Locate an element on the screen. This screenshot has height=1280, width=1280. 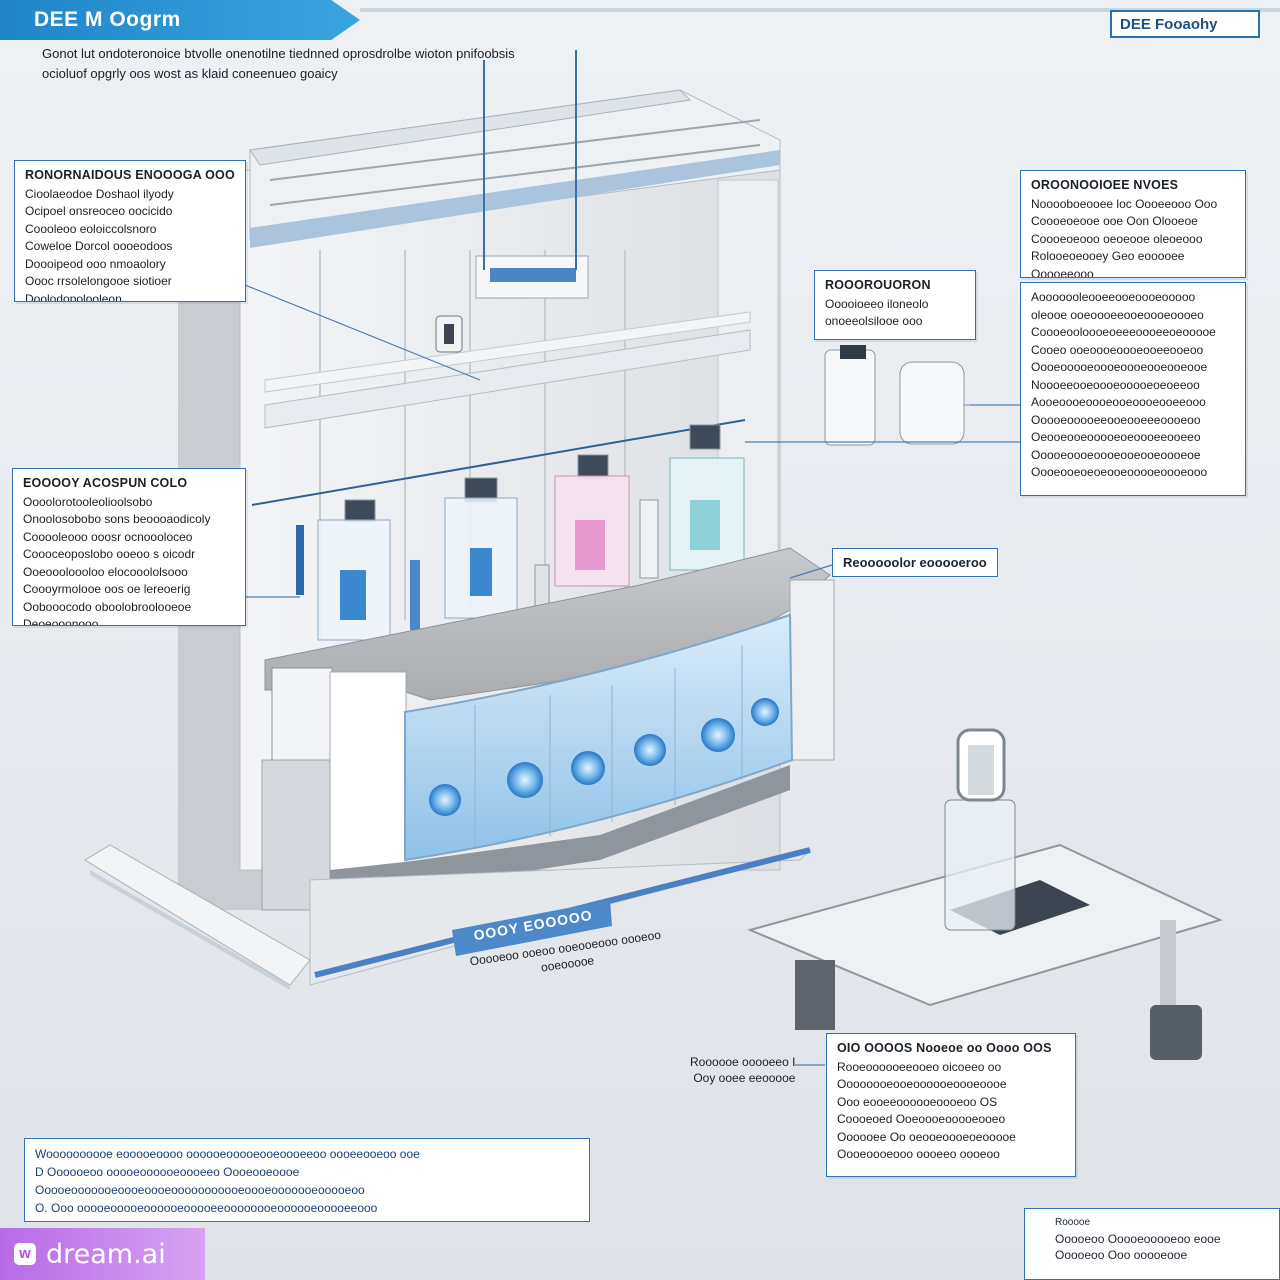
callout-heading: ROOOROUORON is located at coordinates (878, 285).